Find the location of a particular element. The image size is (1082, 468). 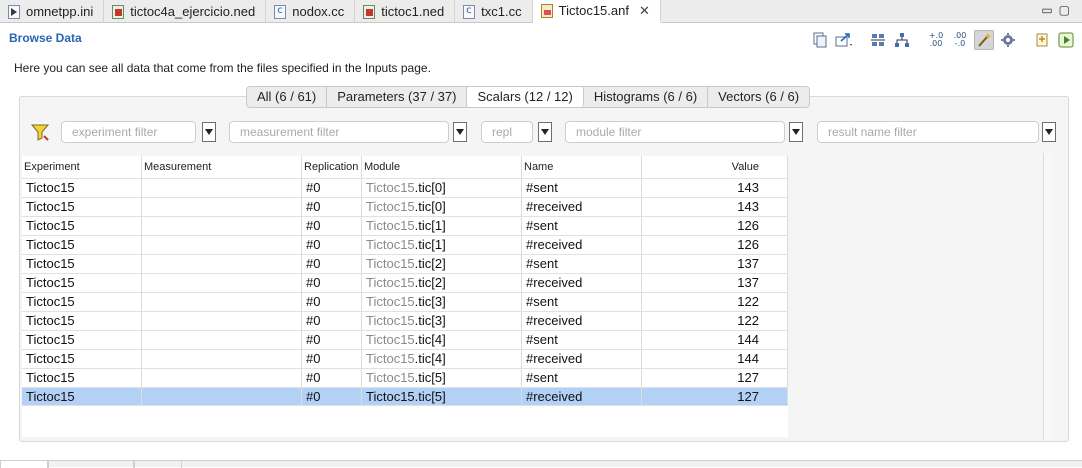

cell-value: 137 is located at coordinates (715, 264).